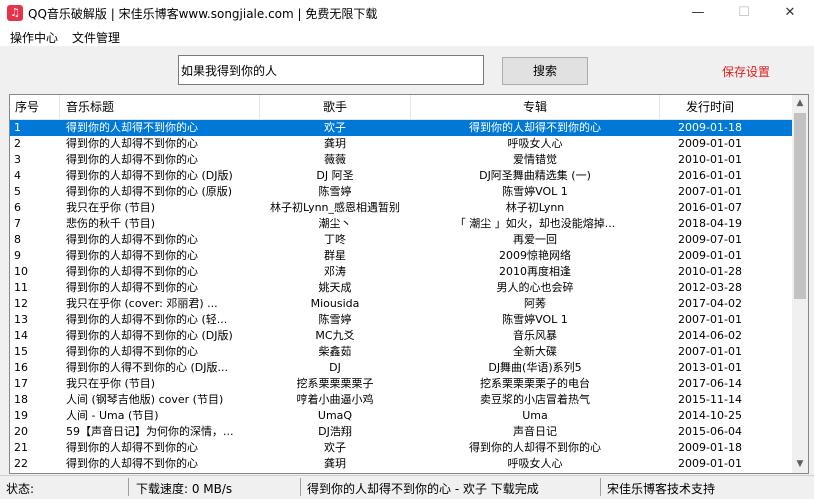 The width and height of the screenshot is (814, 499). I want to click on row-artist: 姚天成, so click(335, 287).